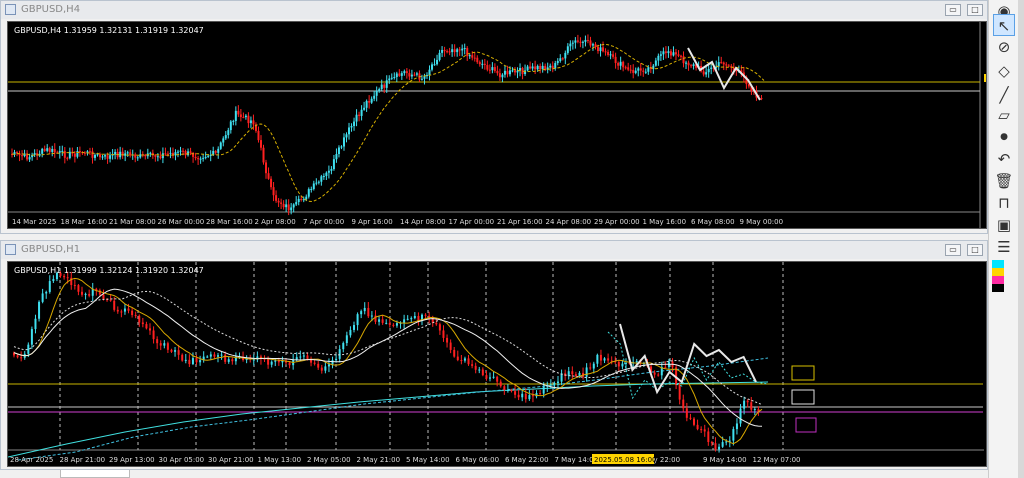  What do you see at coordinates (1021, 239) in the screenshot?
I see `vertical-scrollbar` at bounding box center [1021, 239].